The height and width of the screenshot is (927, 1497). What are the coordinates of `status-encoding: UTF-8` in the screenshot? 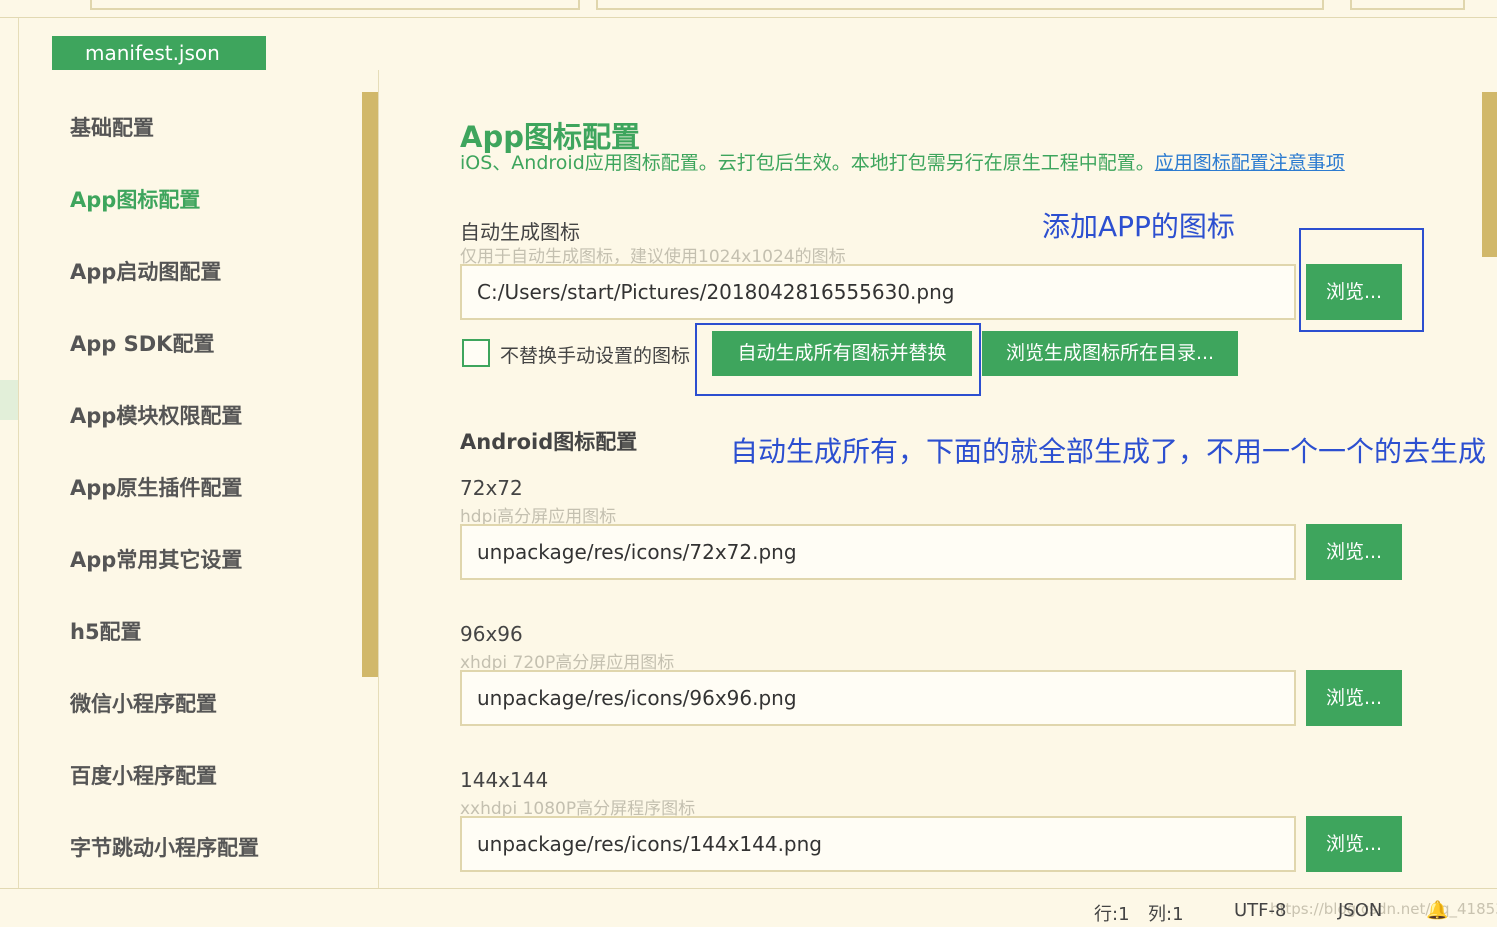 It's located at (1260, 910).